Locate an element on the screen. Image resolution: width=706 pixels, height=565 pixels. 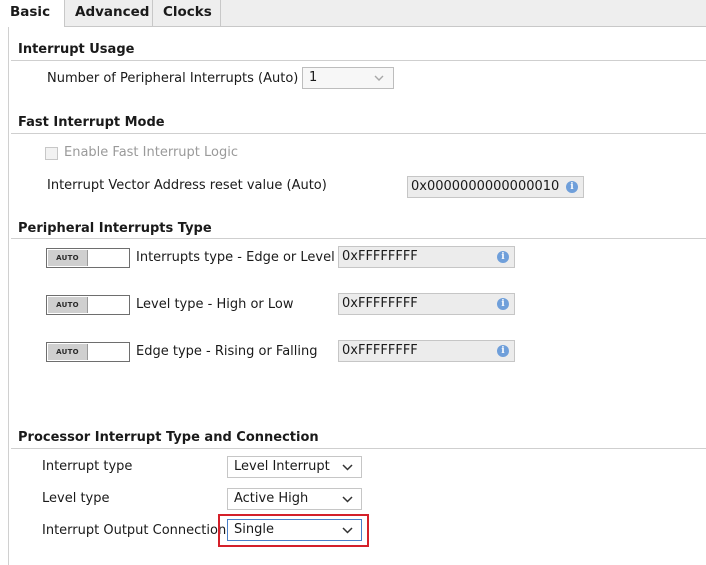
section-title-processor: Processor Interrupt Type and Connection is located at coordinates (168, 437).